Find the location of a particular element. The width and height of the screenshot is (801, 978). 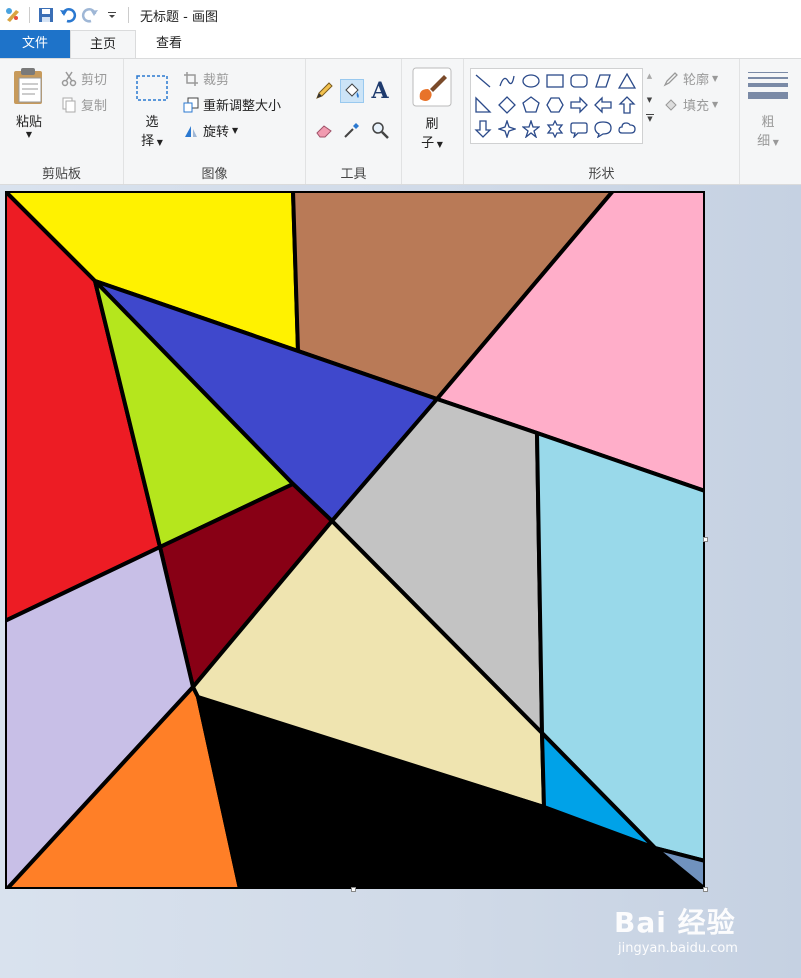

crop-label: 裁剪 is located at coordinates (216, 80).